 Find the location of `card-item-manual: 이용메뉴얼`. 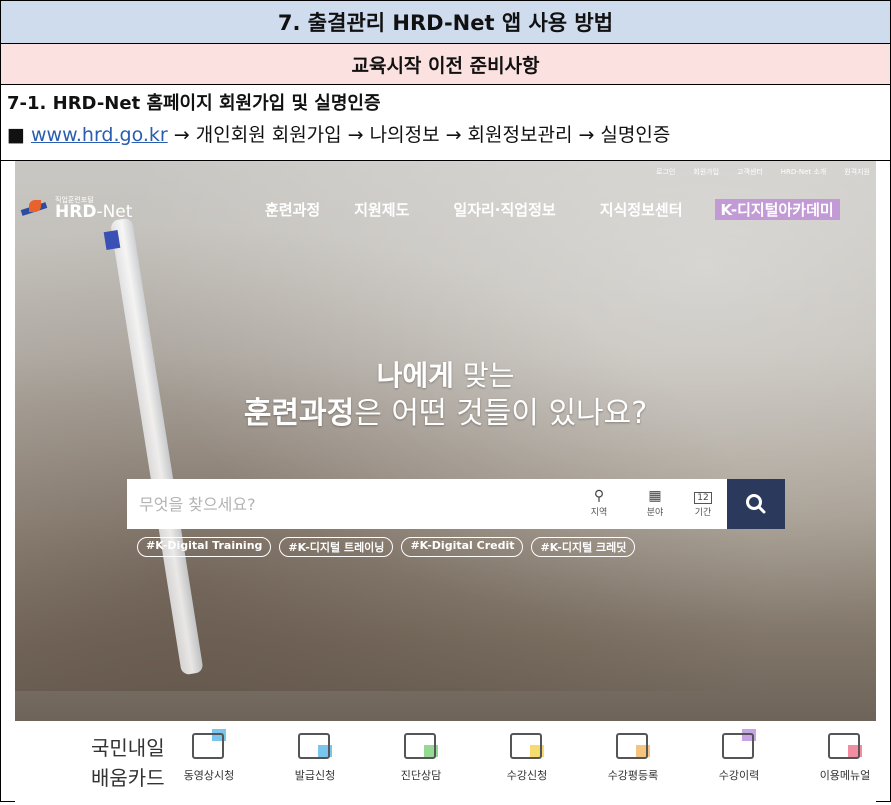

card-item-manual: 이용메뉴얼 is located at coordinates (840, 756).